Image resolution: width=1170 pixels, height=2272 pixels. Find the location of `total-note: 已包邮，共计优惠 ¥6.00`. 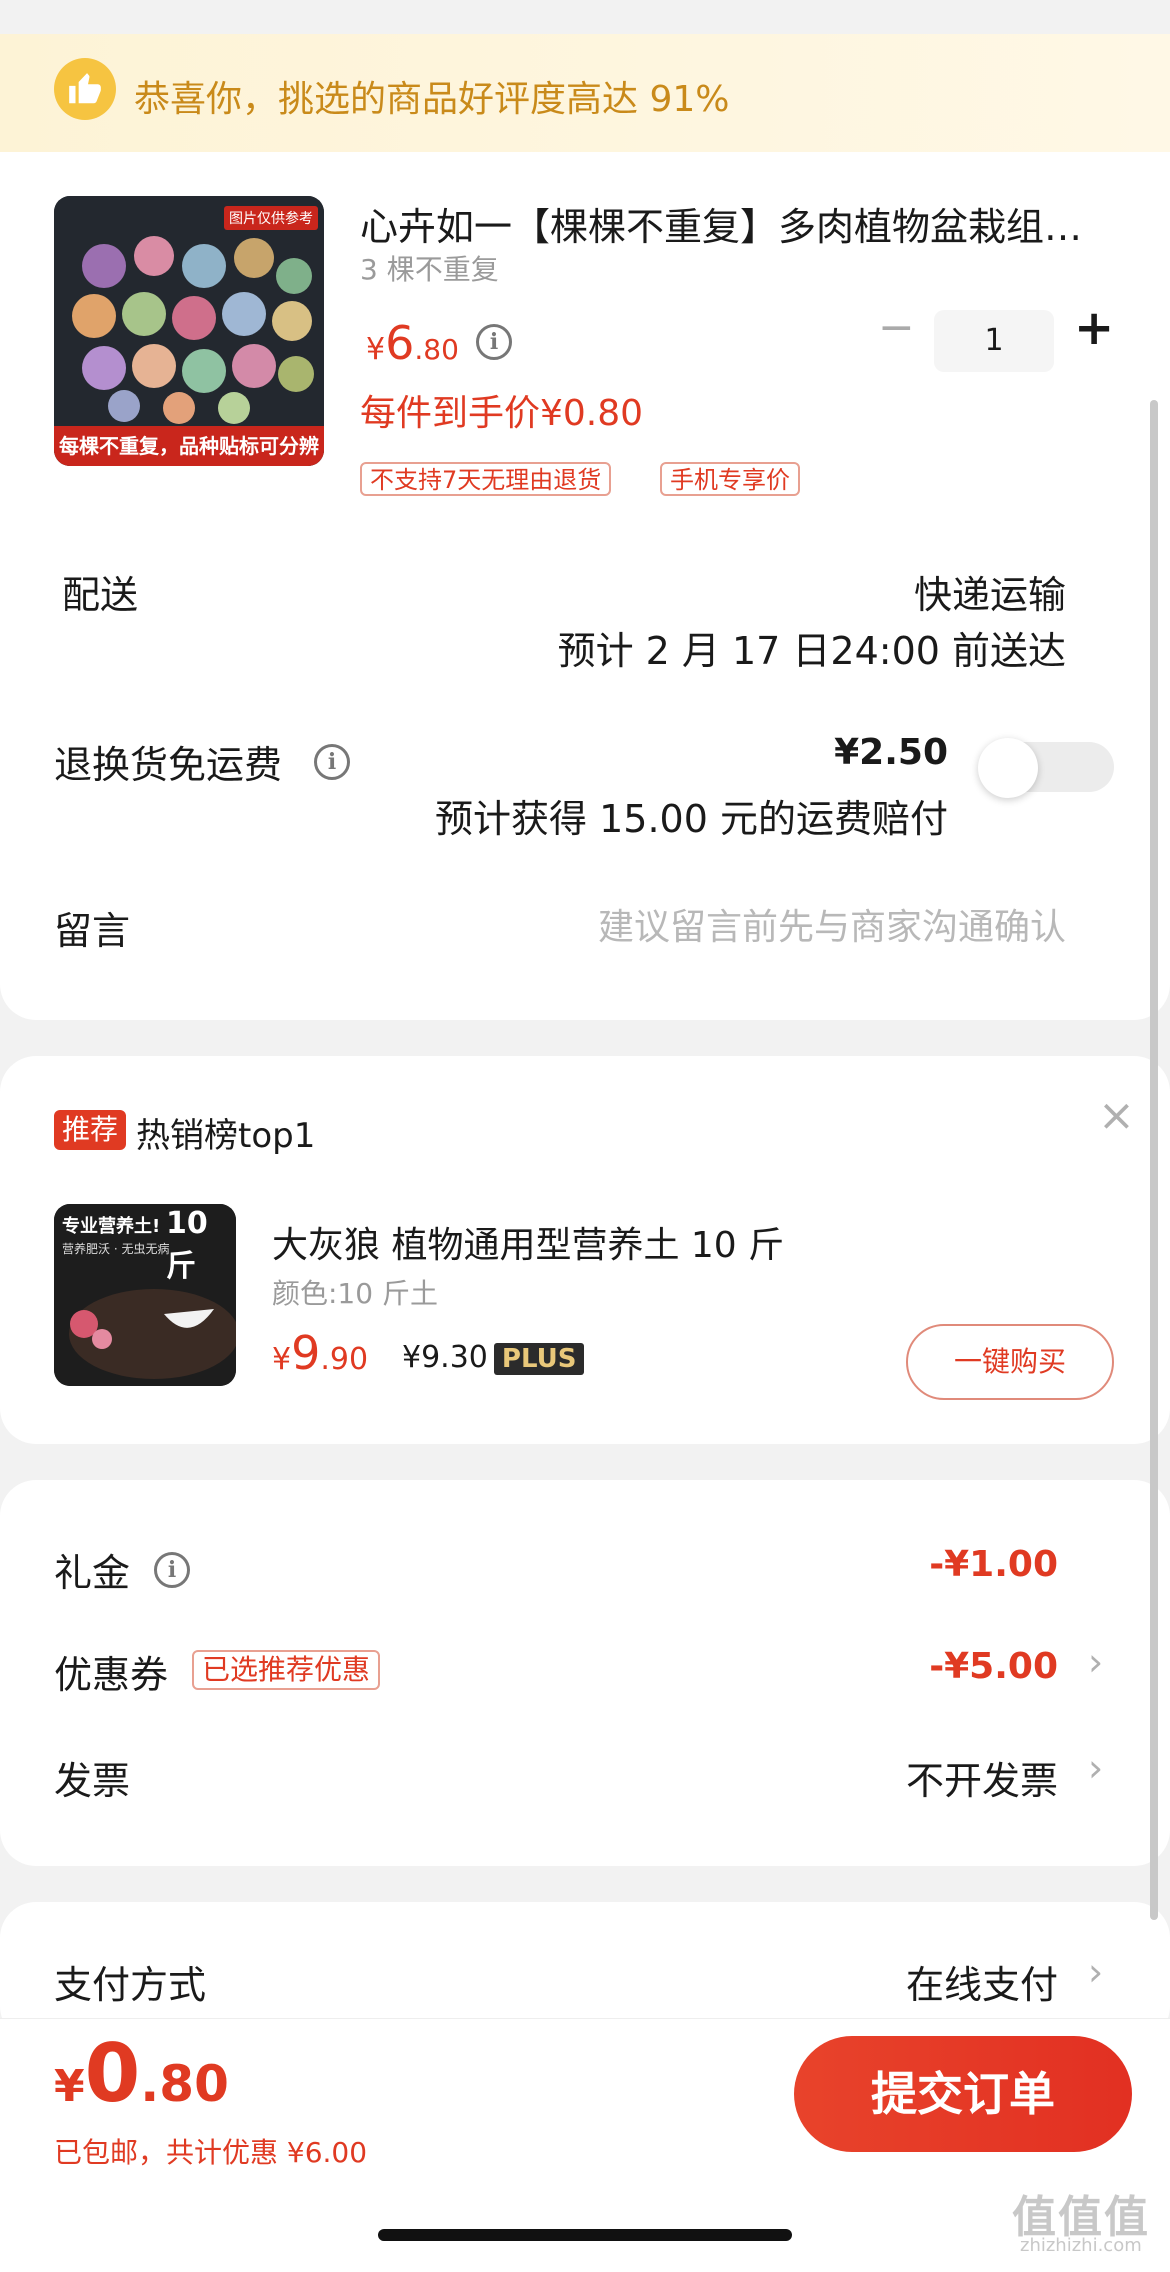

total-note: 已包邮，共计优惠 ¥6.00 is located at coordinates (211, 2152).